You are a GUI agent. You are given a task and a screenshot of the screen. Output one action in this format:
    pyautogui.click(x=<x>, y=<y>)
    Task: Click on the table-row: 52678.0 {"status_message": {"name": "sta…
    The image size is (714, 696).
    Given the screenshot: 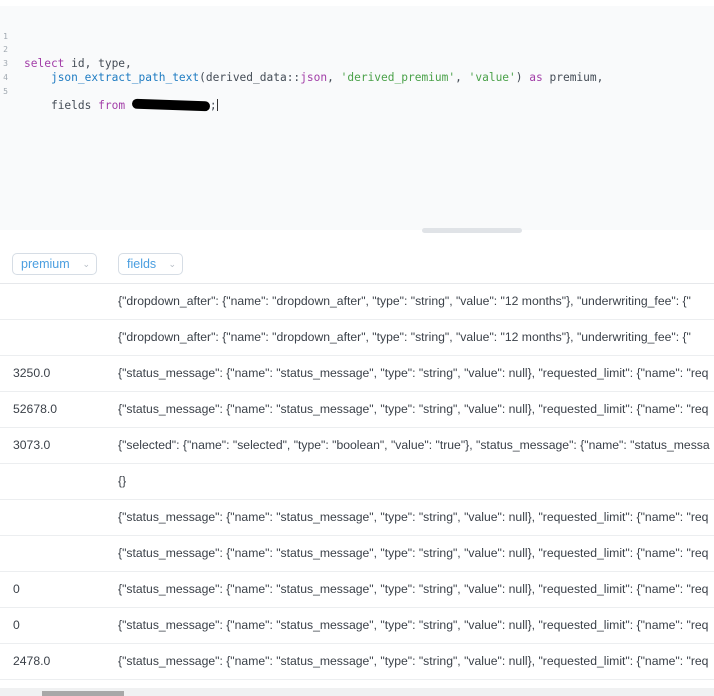 What is the action you would take?
    pyautogui.click(x=357, y=409)
    